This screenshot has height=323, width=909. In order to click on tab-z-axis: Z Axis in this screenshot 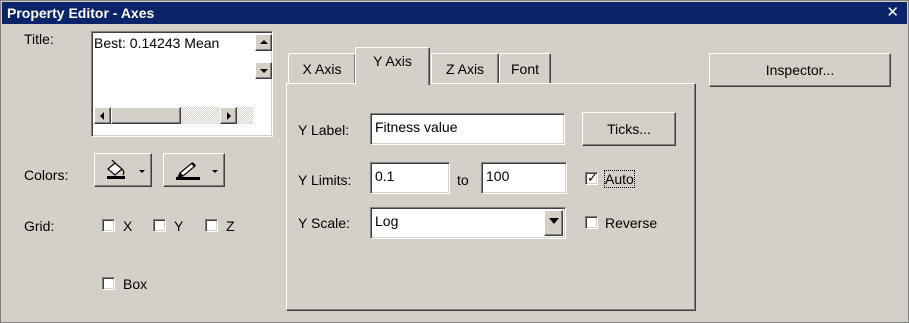, I will do `click(465, 68)`.